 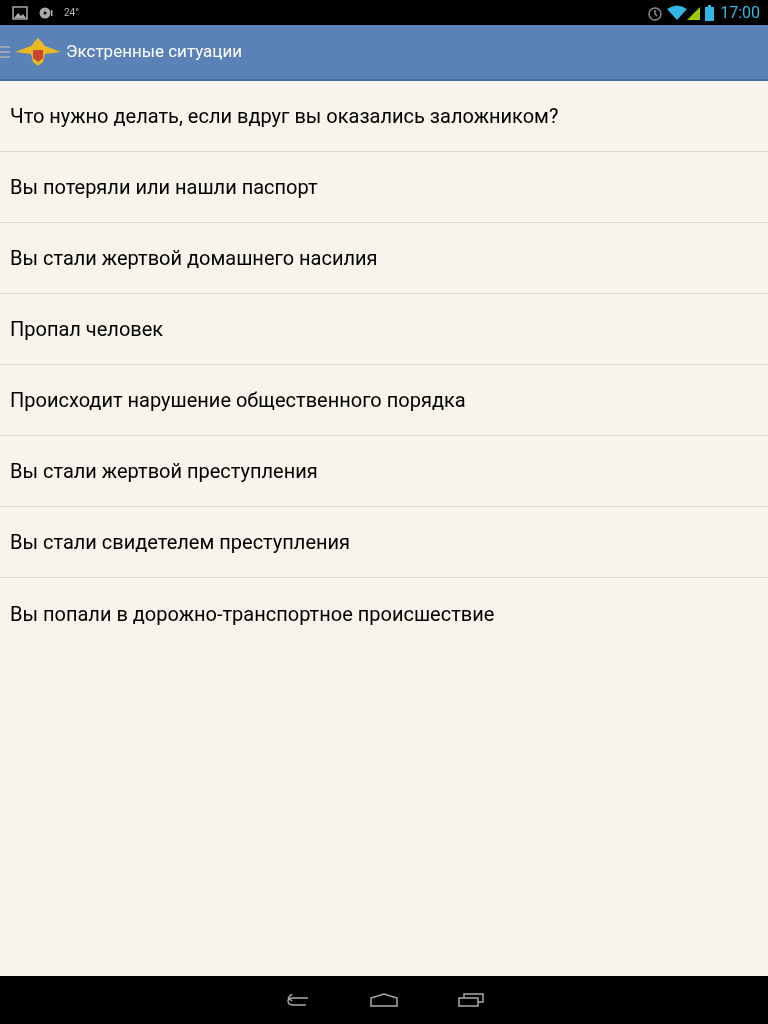 I want to click on picture-icon, so click(x=20, y=12).